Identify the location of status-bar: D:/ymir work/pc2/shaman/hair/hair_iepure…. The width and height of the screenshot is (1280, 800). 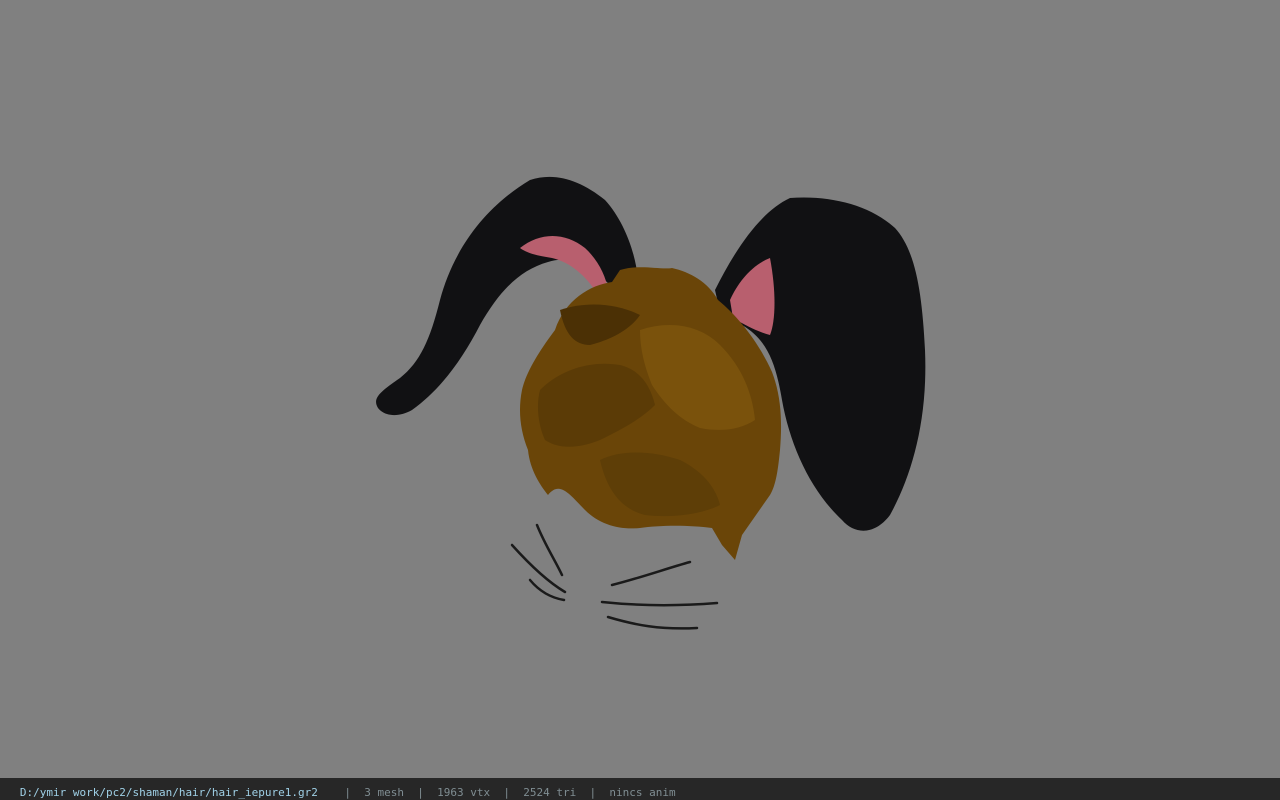
(640, 789).